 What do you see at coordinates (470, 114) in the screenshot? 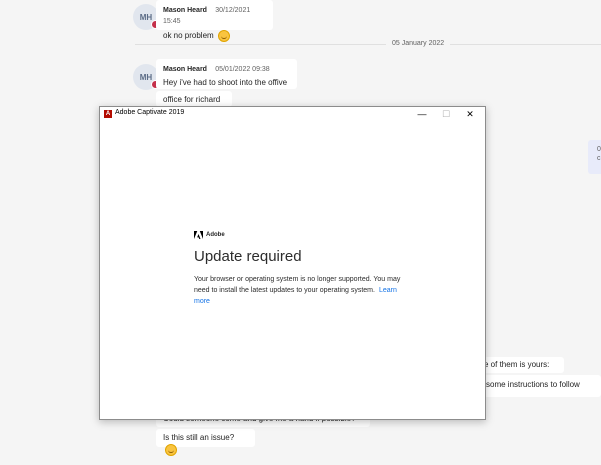
I see `close-button: ✕` at bounding box center [470, 114].